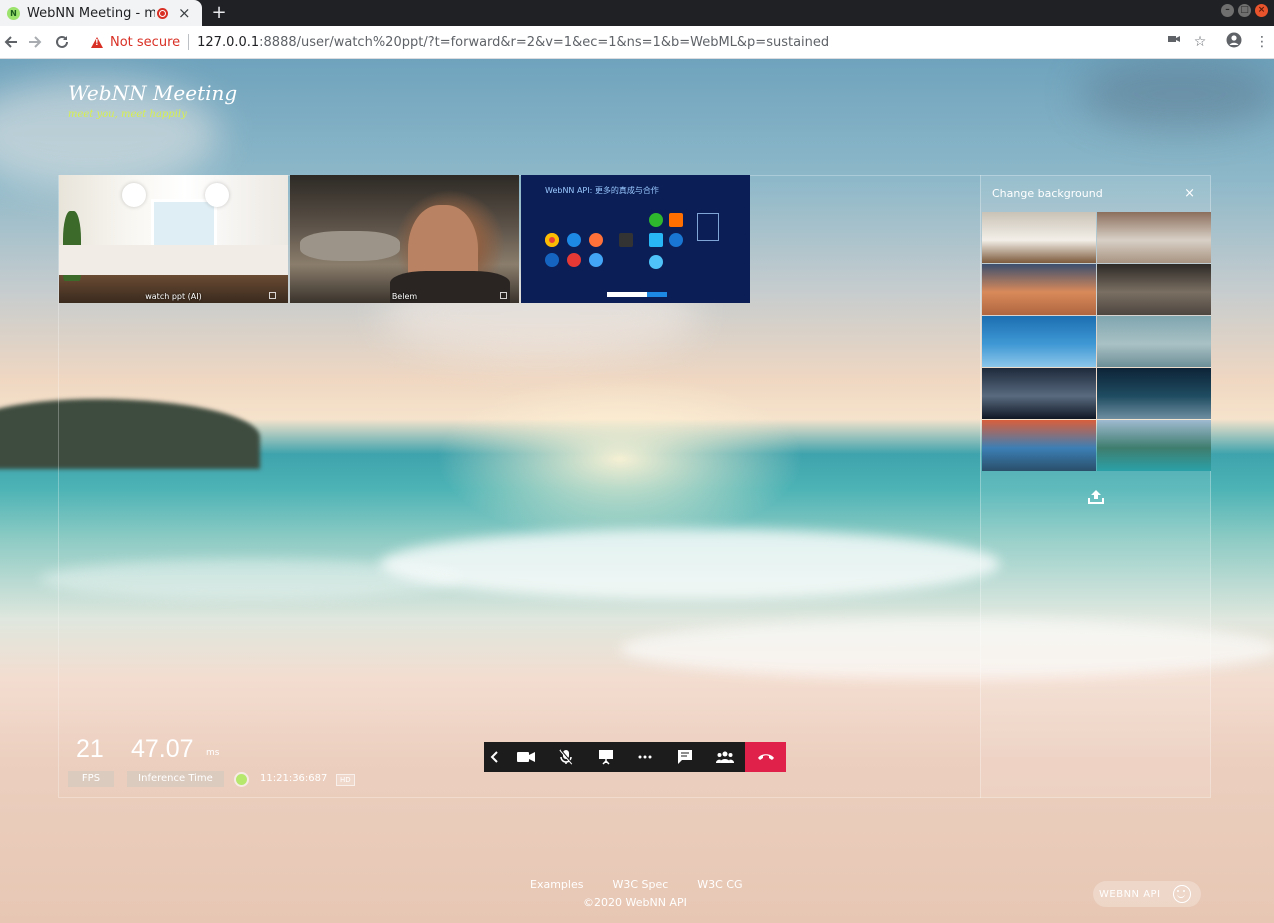  I want to click on forward-arrow-icon, so click(35, 42).